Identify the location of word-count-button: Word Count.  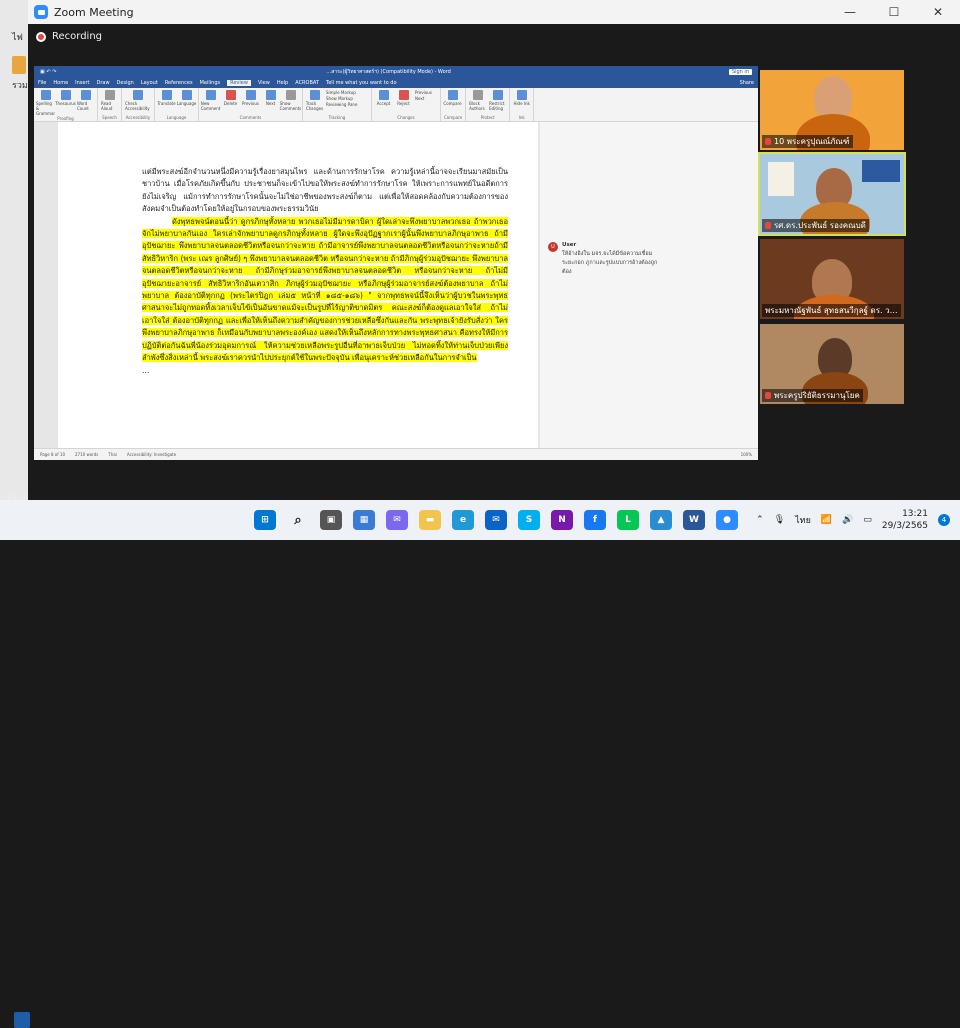
(85, 103).